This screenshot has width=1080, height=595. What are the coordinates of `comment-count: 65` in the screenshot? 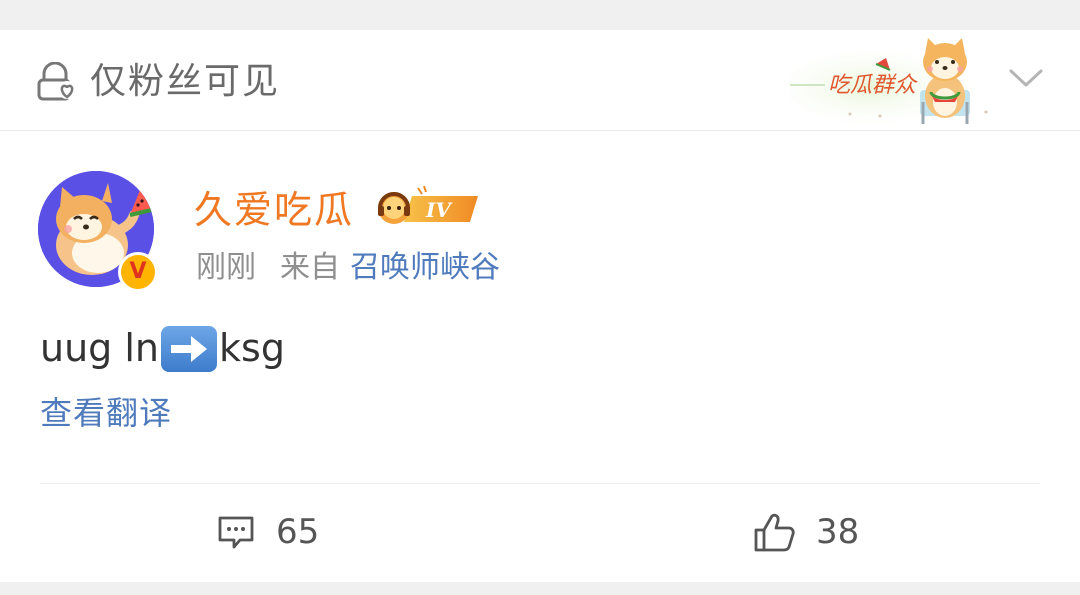 It's located at (298, 532).